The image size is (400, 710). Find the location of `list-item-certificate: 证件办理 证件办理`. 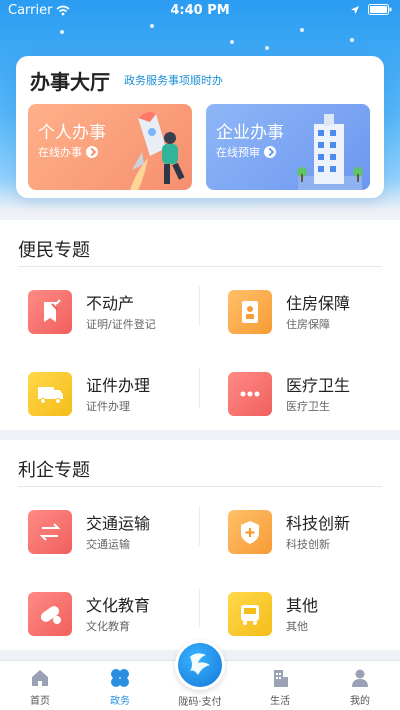

list-item-certificate: 证件办理 证件办理 is located at coordinates (108, 391).